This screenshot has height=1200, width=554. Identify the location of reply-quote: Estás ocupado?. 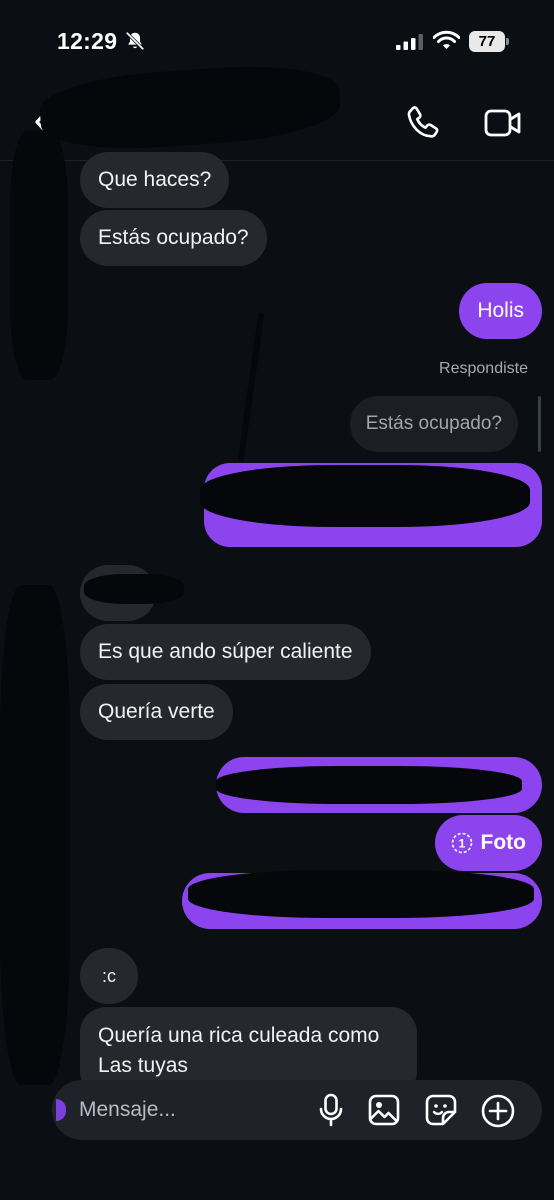
(433, 424).